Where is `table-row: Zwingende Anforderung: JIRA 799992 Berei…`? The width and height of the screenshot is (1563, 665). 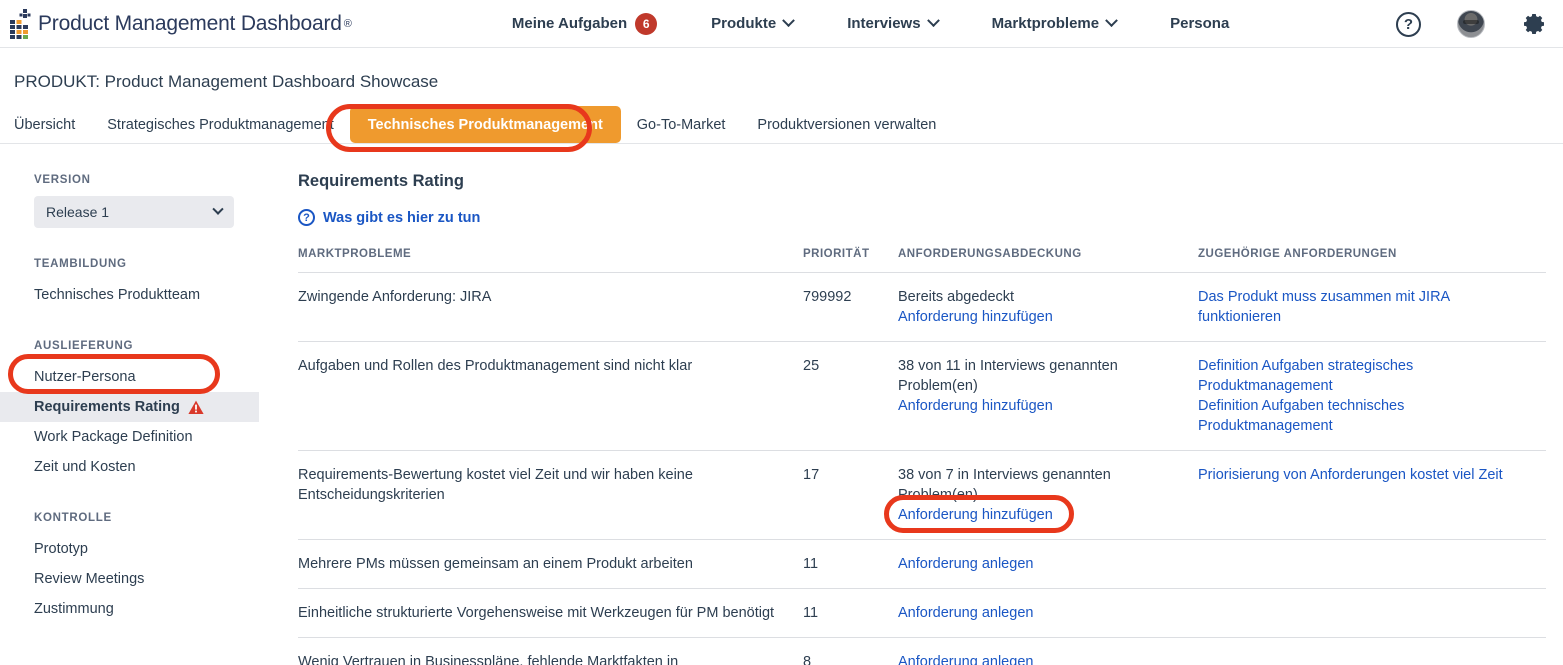 table-row: Zwingende Anforderung: JIRA 799992 Berei… is located at coordinates (922, 307).